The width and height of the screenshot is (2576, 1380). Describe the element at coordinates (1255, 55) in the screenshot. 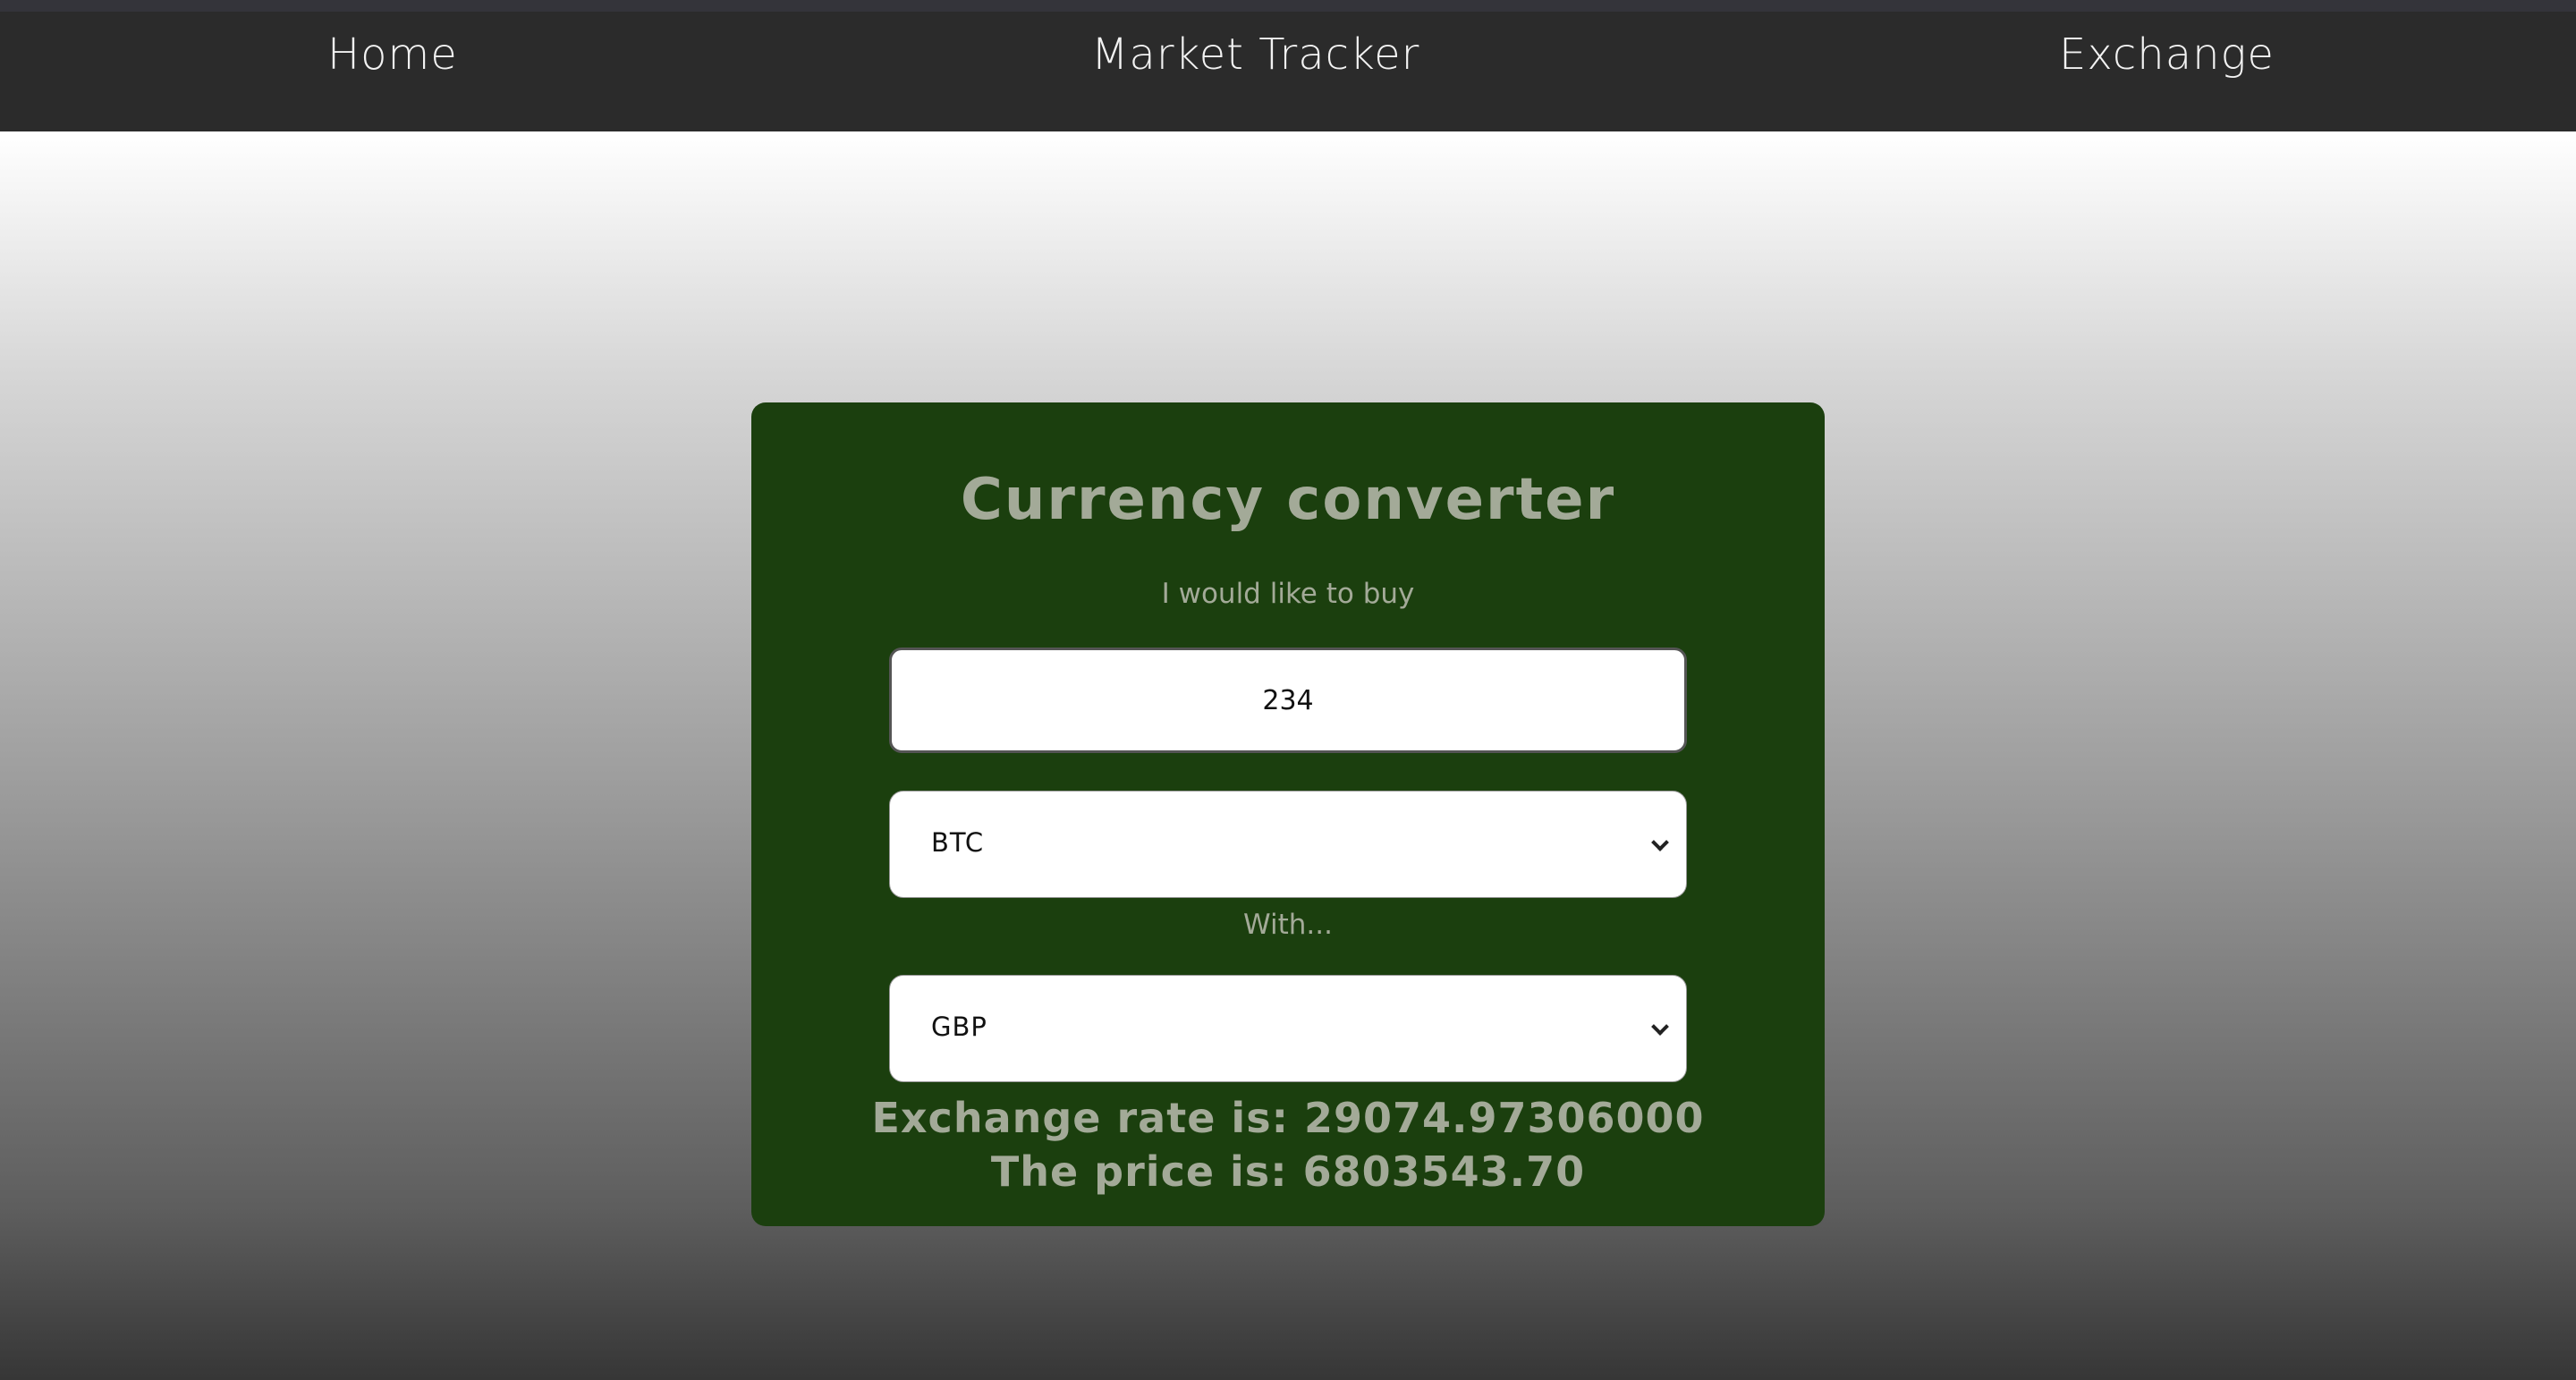

I see `nav-link-market-tracker: Market Tracker` at that location.